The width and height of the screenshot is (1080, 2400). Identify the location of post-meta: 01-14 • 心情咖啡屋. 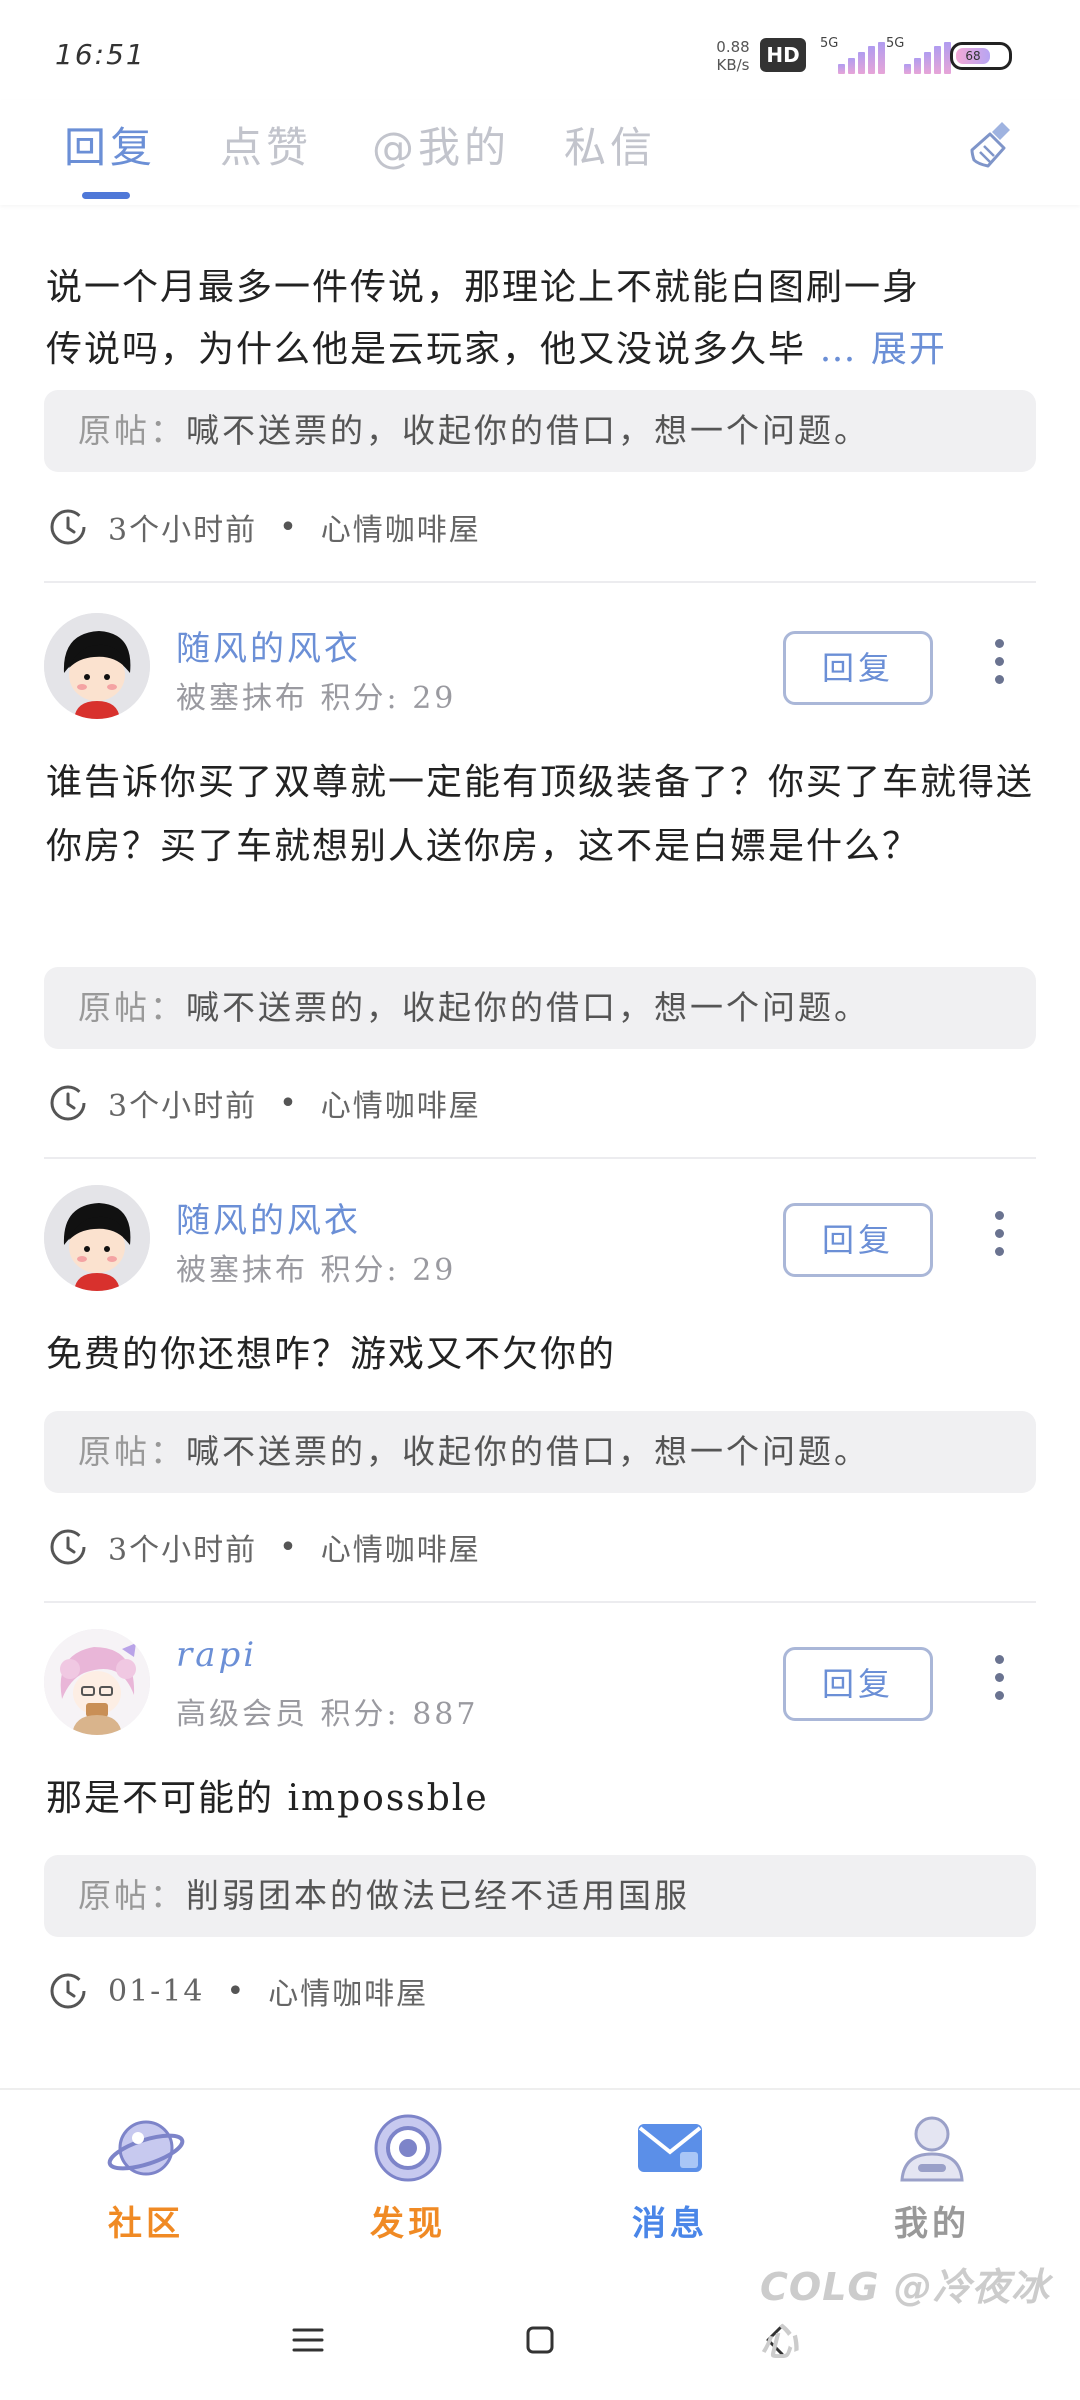
(238, 1991).